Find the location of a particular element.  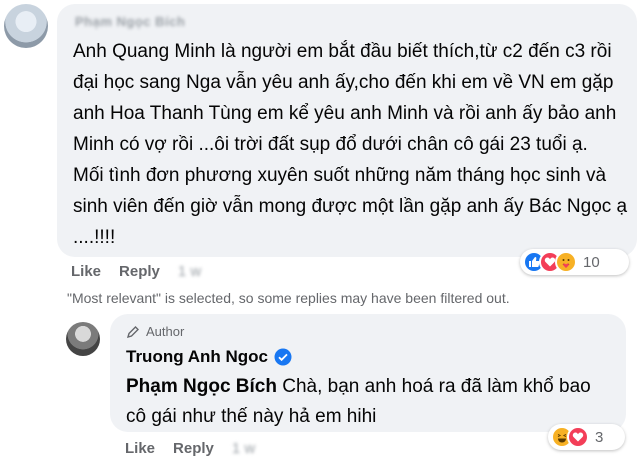

reaction-count: 3 is located at coordinates (599, 437).